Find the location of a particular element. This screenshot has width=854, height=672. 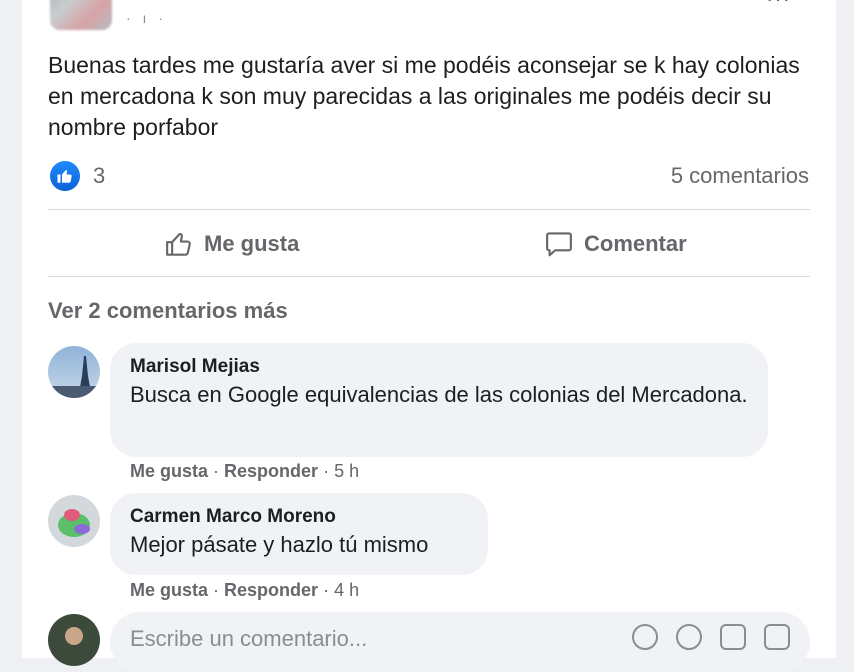

comment-actions: Me gusta · Responder · 4 h is located at coordinates (245, 590).